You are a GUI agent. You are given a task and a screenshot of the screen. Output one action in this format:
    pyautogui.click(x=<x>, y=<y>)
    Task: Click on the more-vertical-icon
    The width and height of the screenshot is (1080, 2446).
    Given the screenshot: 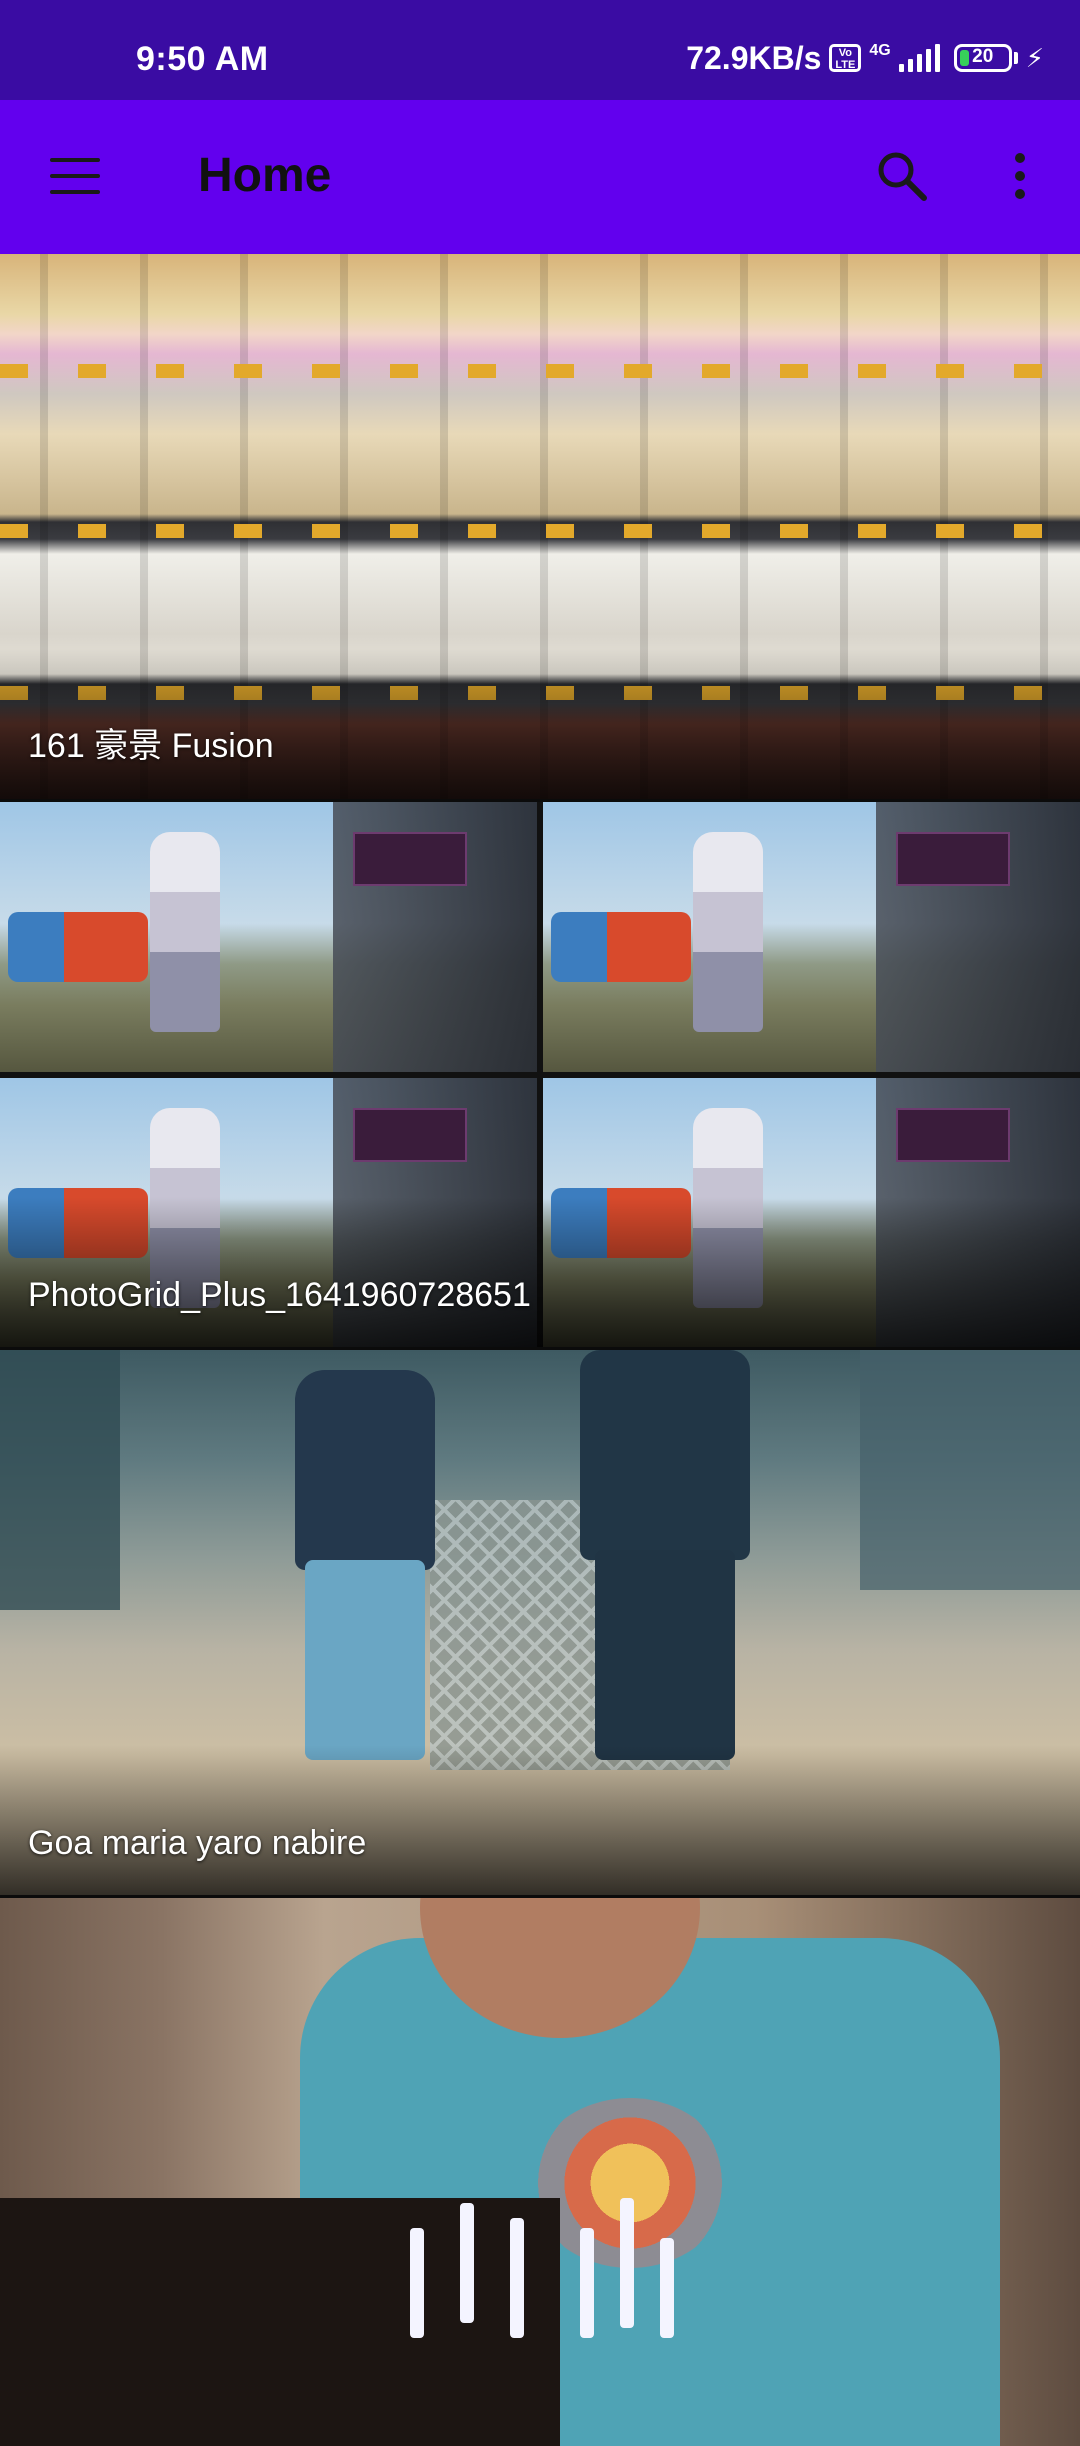 What is the action you would take?
    pyautogui.click(x=1020, y=176)
    